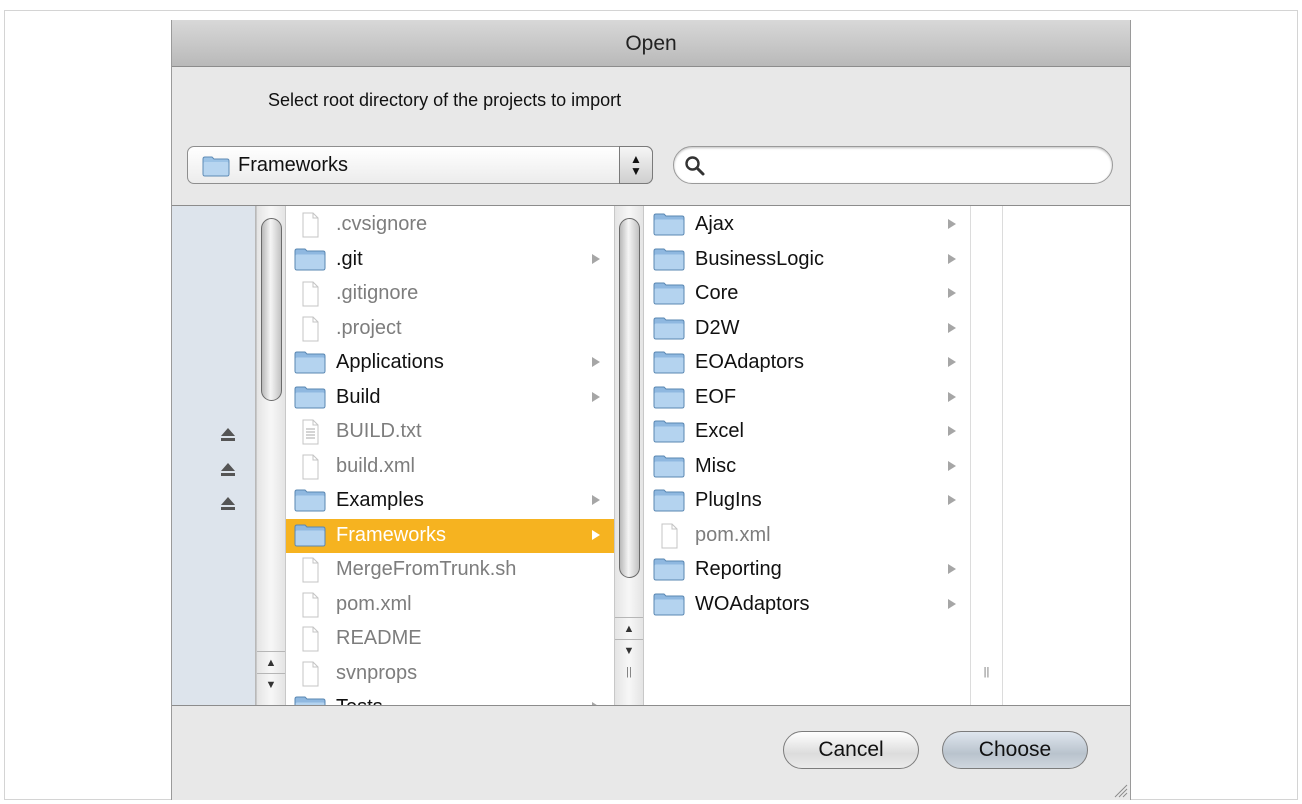  Describe the element at coordinates (214, 455) in the screenshot. I see `sidebar` at that location.